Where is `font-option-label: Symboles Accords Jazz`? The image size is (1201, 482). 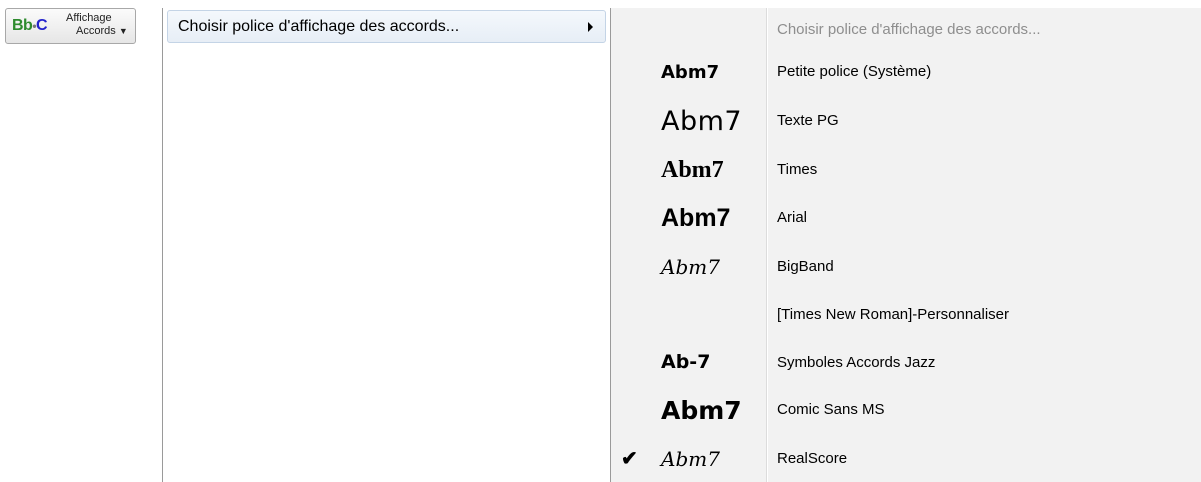
font-option-label: Symboles Accords Jazz is located at coordinates (856, 362).